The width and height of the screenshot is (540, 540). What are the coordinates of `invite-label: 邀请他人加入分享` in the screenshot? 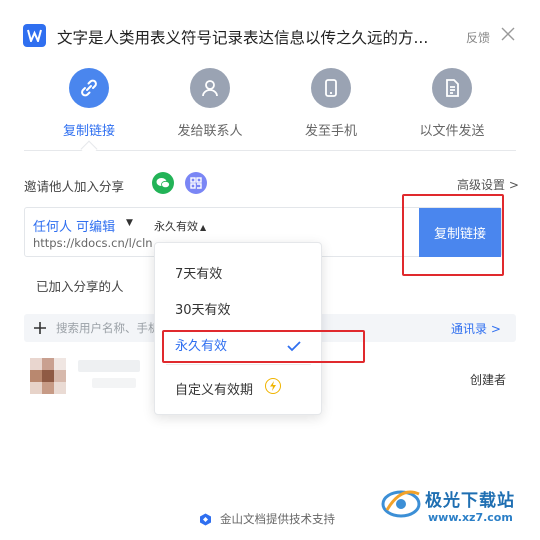 It's located at (74, 186).